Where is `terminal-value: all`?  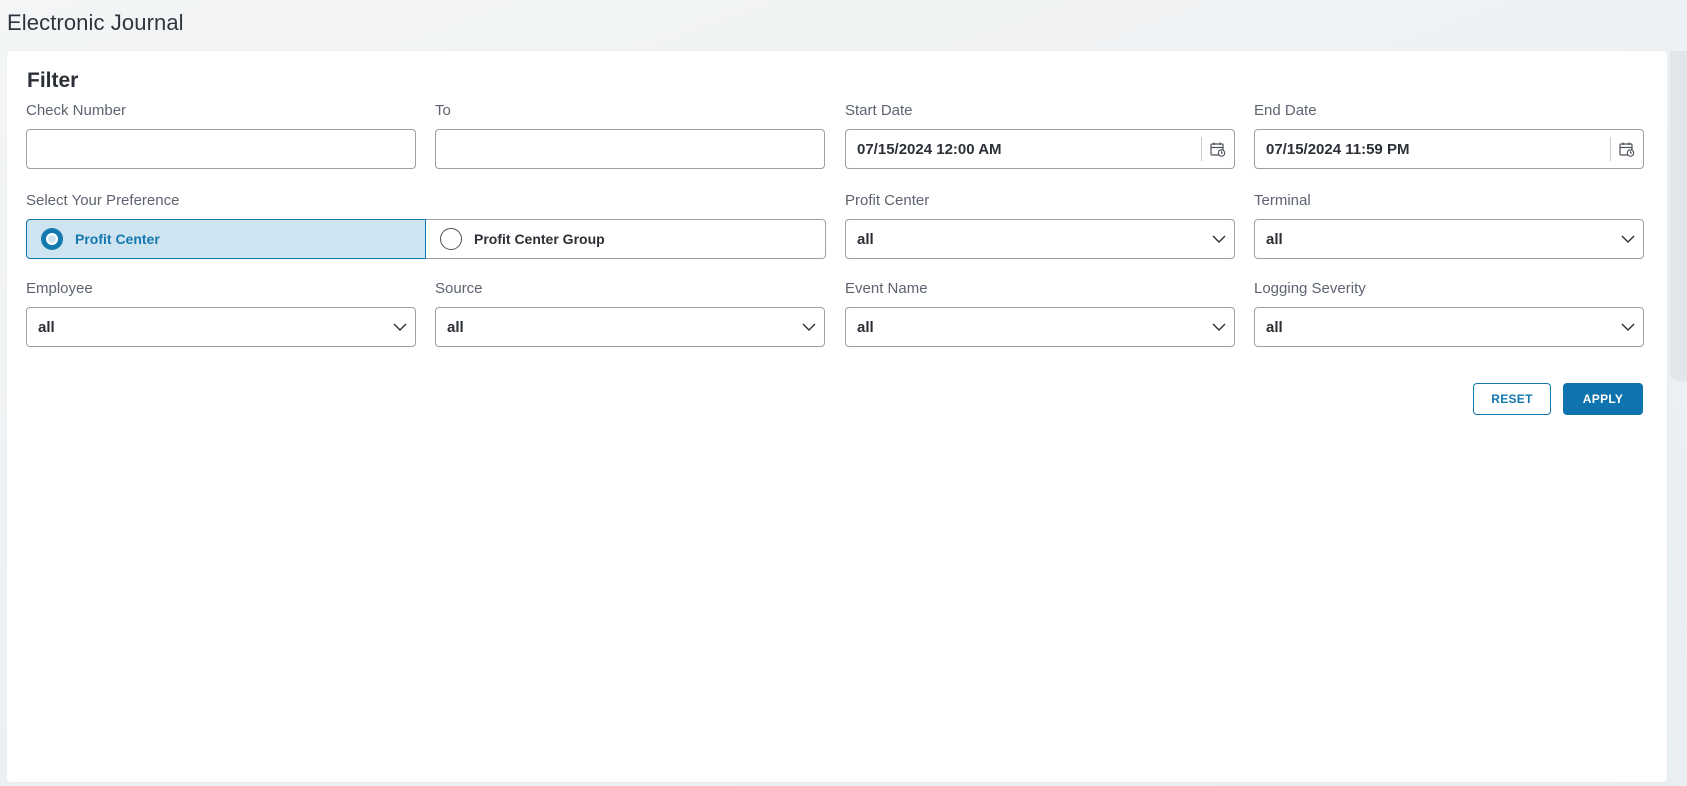
terminal-value: all is located at coordinates (1274, 239).